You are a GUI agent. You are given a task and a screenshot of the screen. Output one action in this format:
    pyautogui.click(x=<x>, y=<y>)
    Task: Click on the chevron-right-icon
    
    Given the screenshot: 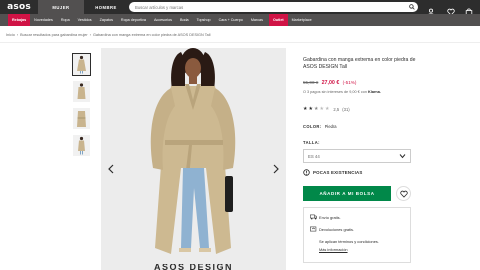 What is the action you would take?
    pyautogui.click(x=276, y=169)
    